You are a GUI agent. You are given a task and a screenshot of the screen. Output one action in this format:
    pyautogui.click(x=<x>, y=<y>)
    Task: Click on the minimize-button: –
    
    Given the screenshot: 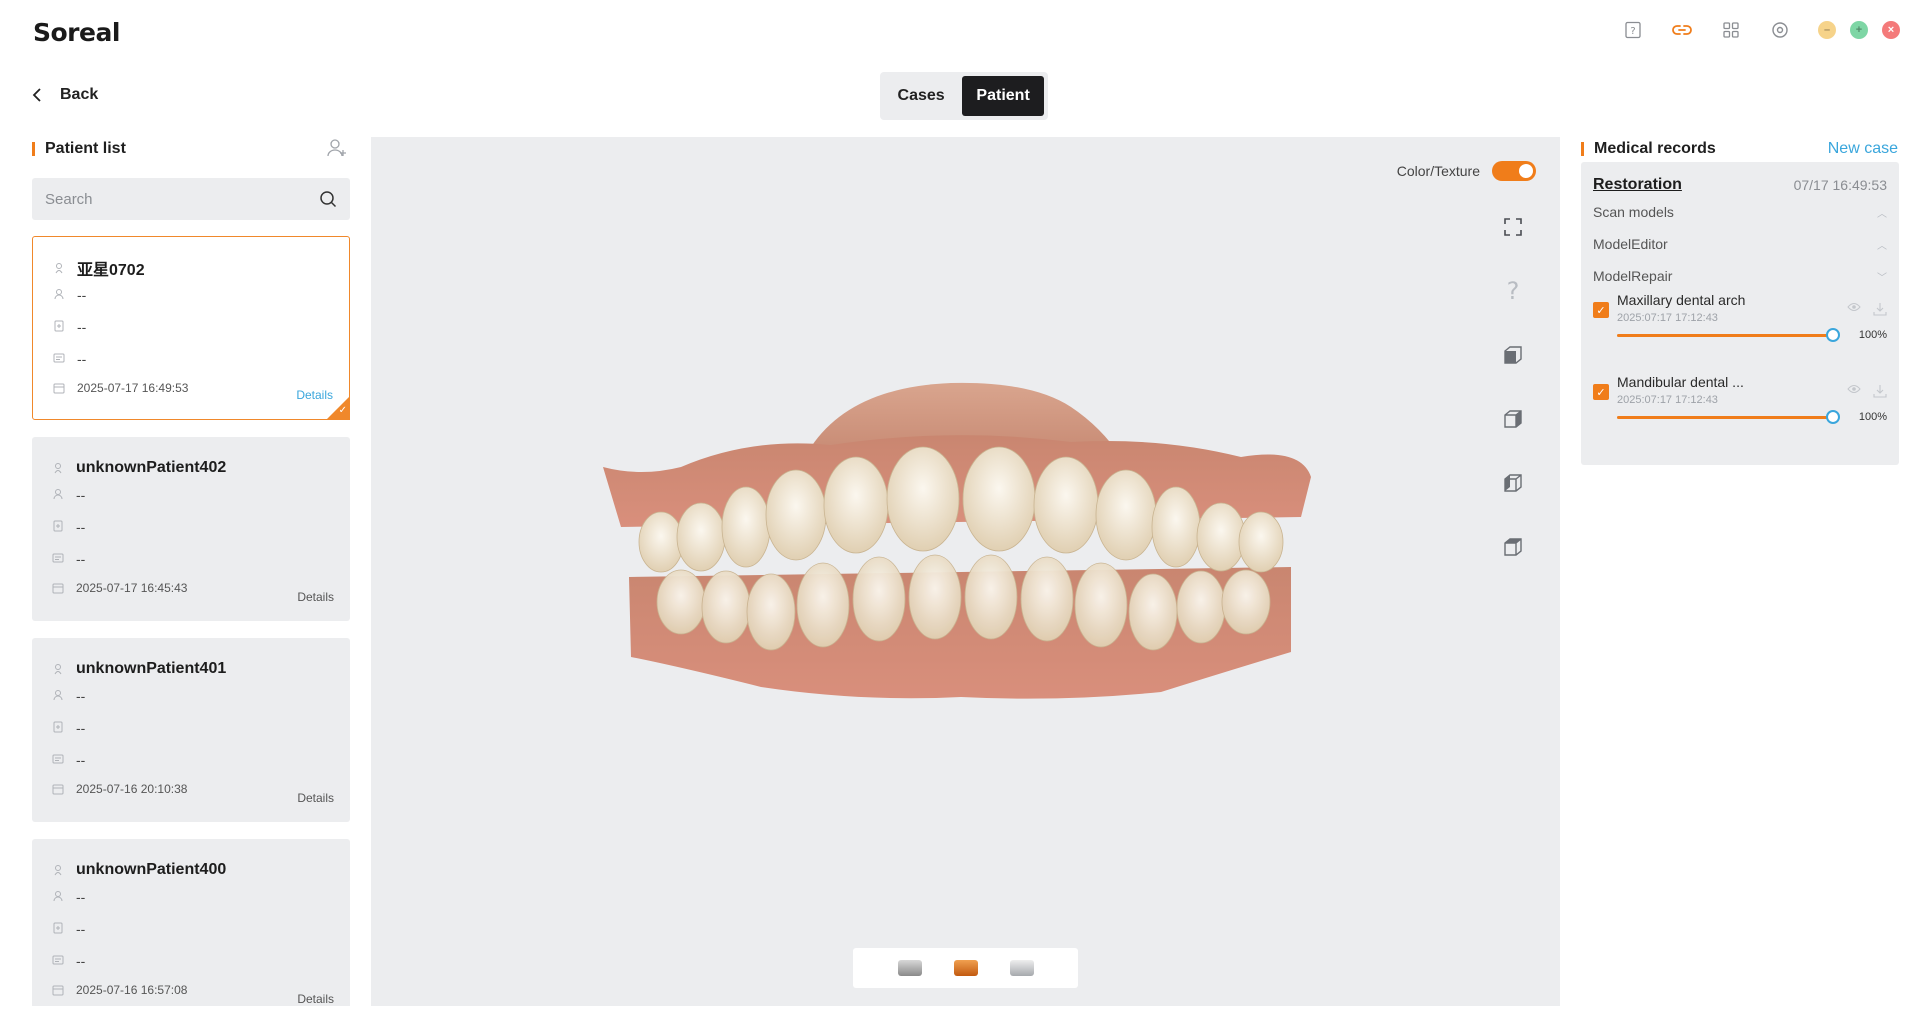 What is the action you would take?
    pyautogui.click(x=1827, y=30)
    